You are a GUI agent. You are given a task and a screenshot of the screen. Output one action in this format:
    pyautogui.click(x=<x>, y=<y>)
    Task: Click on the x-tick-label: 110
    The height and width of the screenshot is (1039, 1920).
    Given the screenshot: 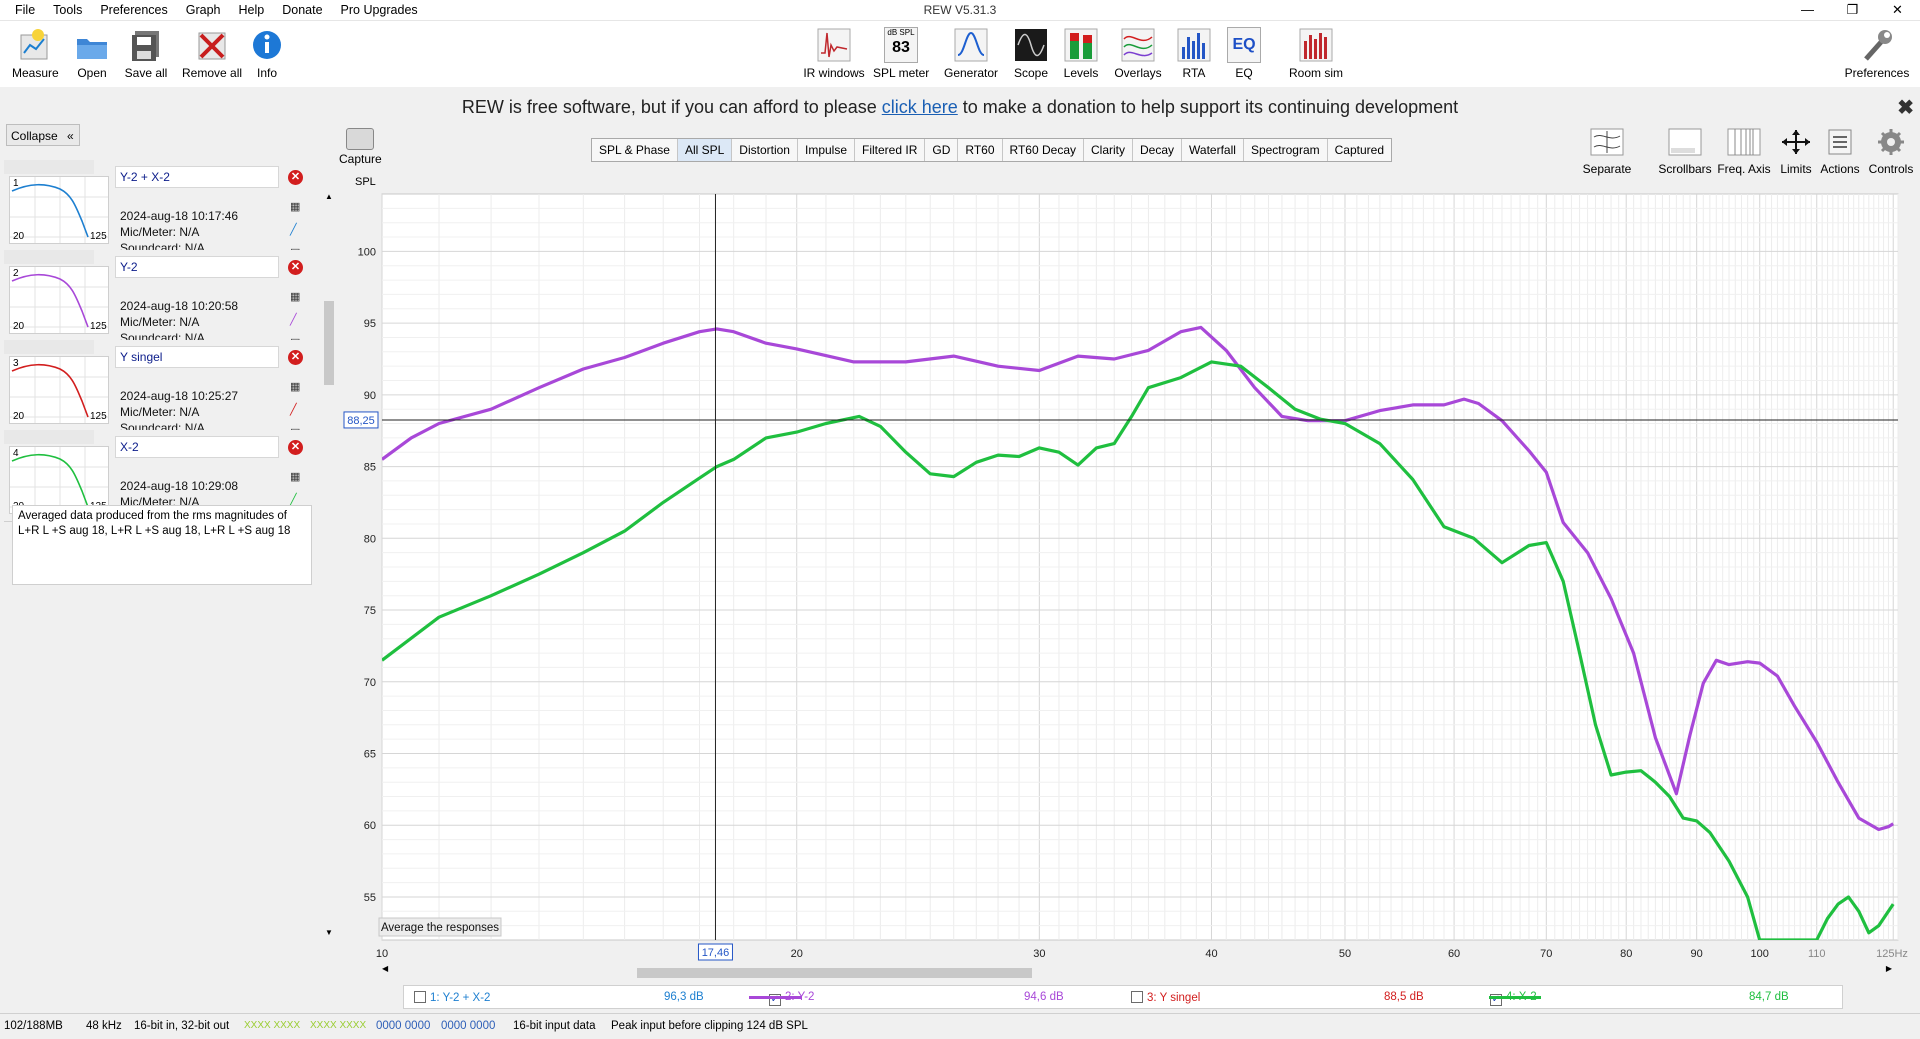 What is the action you would take?
    pyautogui.click(x=1817, y=954)
    